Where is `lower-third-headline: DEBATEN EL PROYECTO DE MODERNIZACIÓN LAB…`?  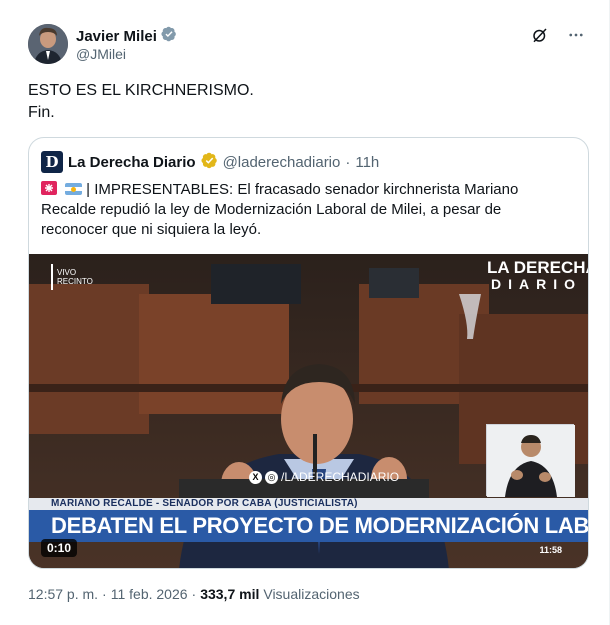 lower-third-headline: DEBATEN EL PROYECTO DE MODERNIZACIÓN LAB… is located at coordinates (308, 526).